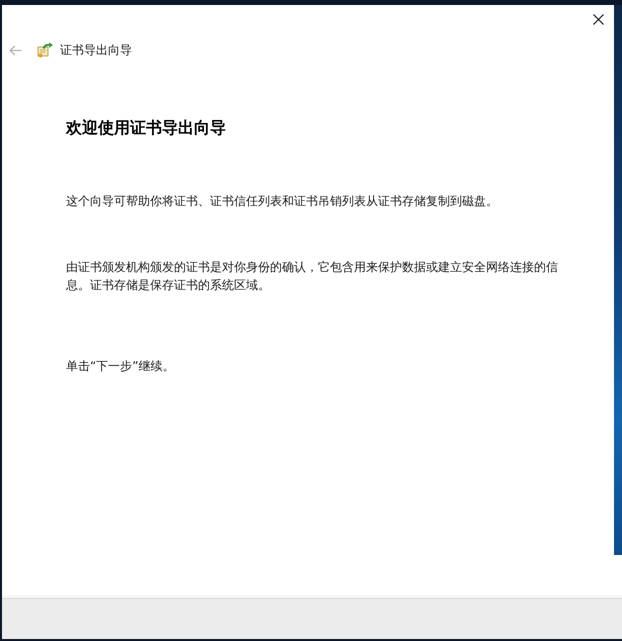 The height and width of the screenshot is (641, 622). I want to click on description-text: 单击“下一步”继续。, so click(121, 366).